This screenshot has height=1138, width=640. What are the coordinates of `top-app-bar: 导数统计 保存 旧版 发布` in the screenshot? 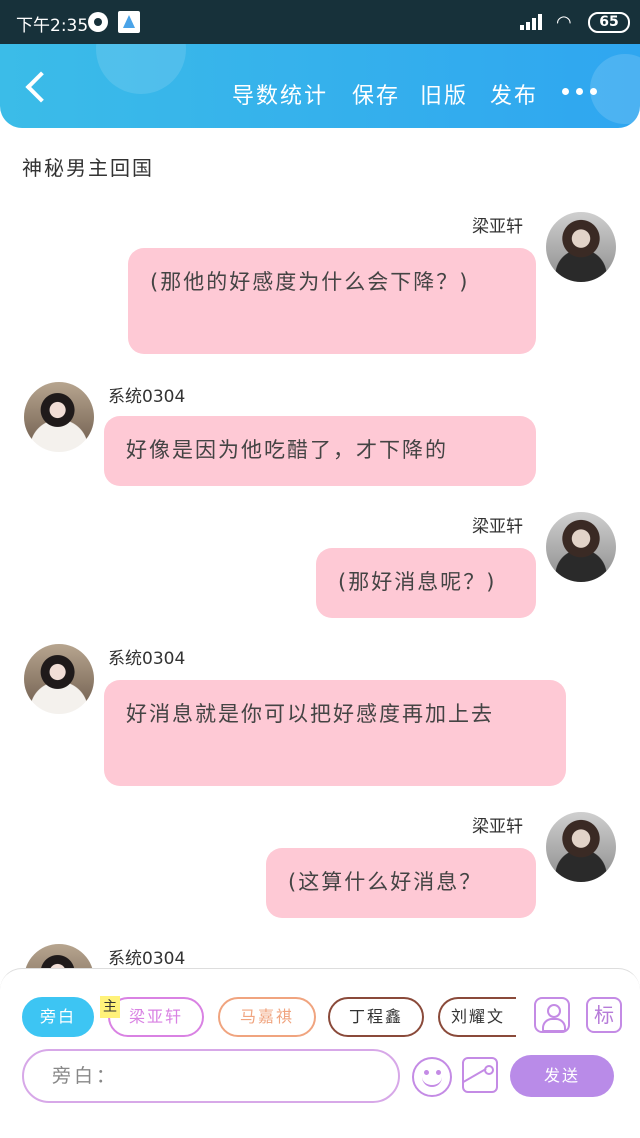 It's located at (320, 86).